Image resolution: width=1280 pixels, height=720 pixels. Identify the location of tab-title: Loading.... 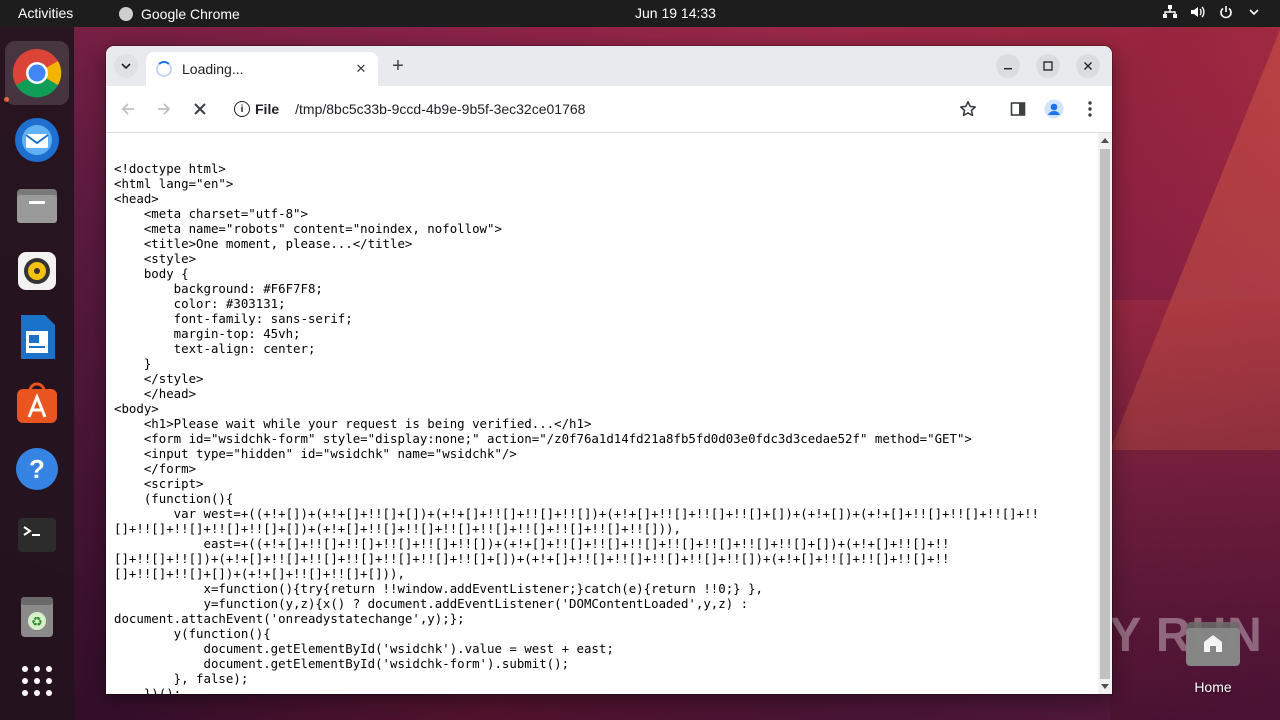
(213, 69).